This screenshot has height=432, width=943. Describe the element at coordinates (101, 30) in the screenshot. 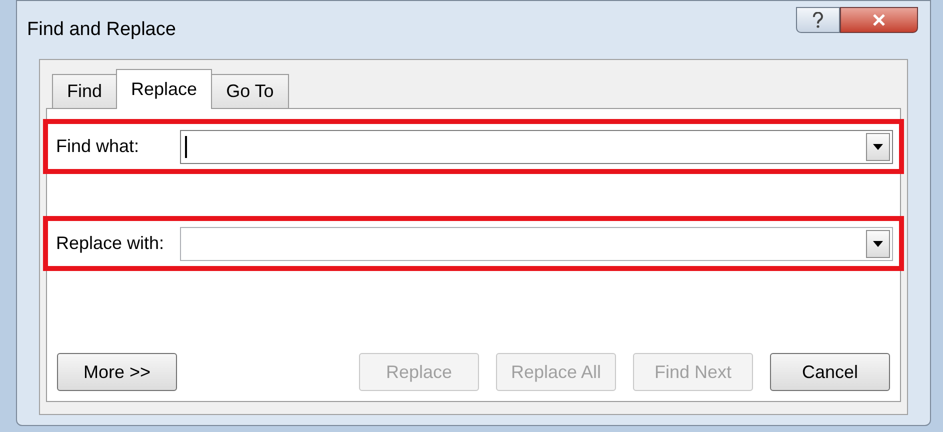

I see `window-title: Find and Replace` at that location.